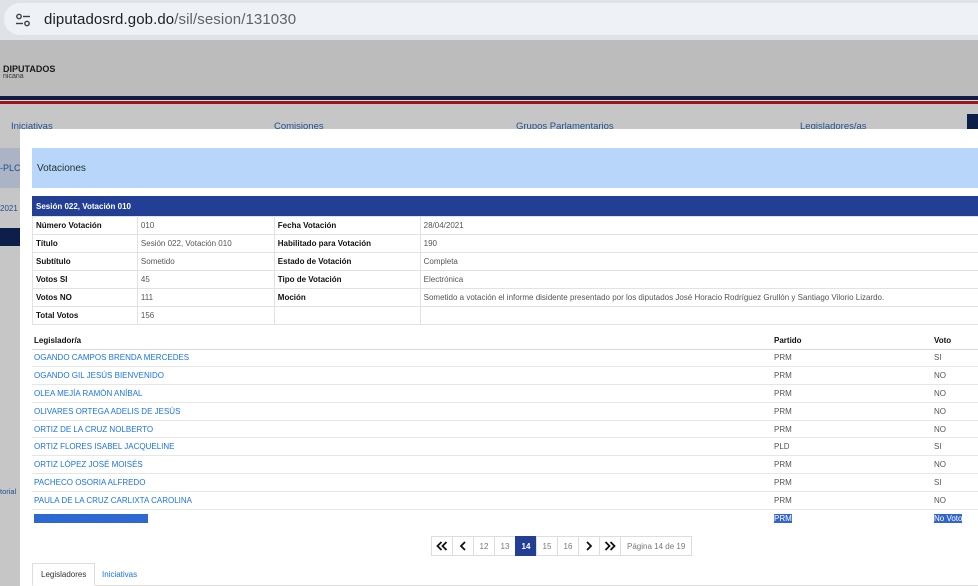  Describe the element at coordinates (8, 491) in the screenshot. I see `side-history-link: torial` at that location.